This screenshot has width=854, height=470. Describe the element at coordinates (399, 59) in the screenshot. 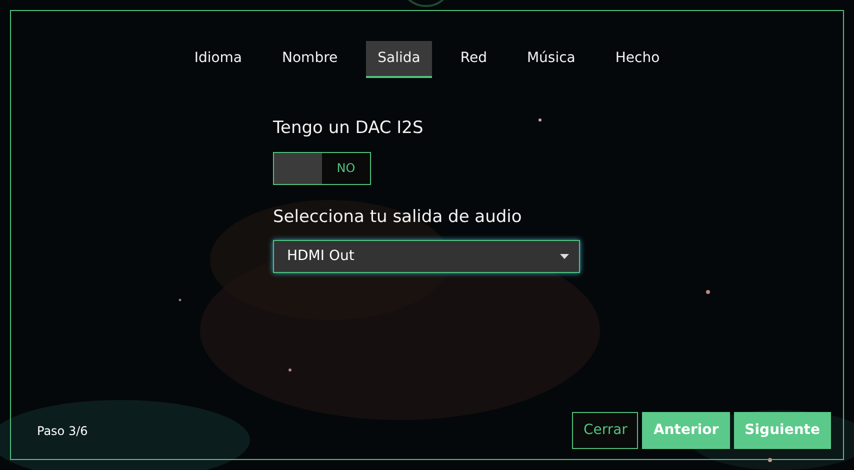

I see `tab: Salida` at that location.